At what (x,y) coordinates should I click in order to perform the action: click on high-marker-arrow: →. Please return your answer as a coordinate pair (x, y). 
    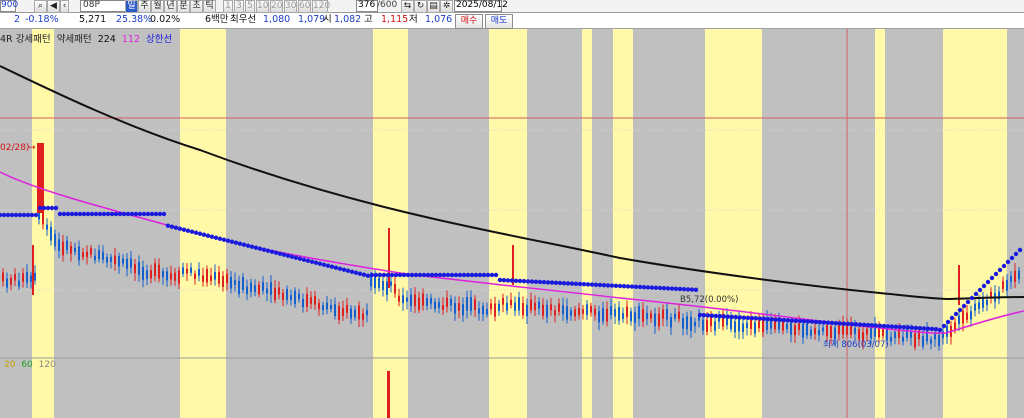
    Looking at the image, I should click on (32, 148).